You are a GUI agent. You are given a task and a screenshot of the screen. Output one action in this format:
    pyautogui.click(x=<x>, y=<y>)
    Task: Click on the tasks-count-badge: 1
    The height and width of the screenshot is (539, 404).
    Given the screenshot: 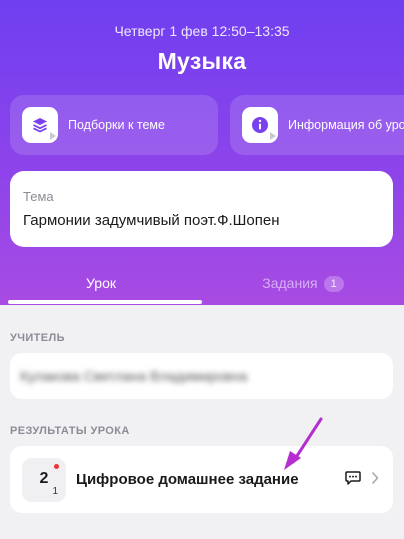 What is the action you would take?
    pyautogui.click(x=333, y=284)
    